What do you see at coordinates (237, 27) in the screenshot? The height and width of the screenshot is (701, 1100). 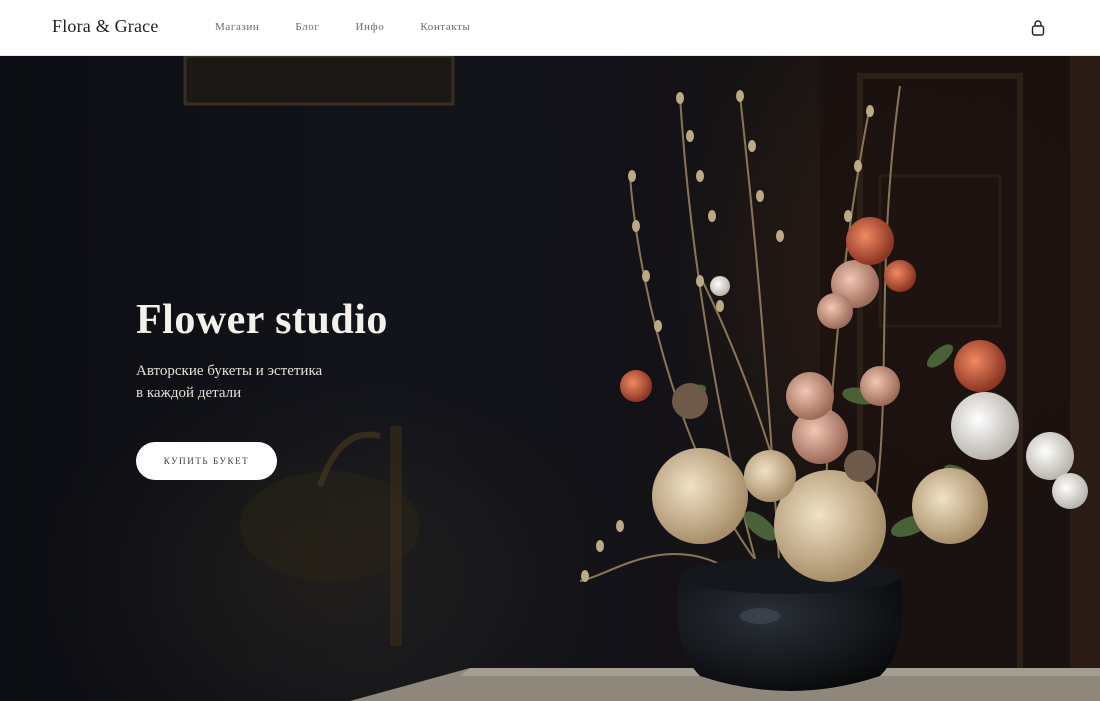 I see `nav-item-shop: Магазин` at bounding box center [237, 27].